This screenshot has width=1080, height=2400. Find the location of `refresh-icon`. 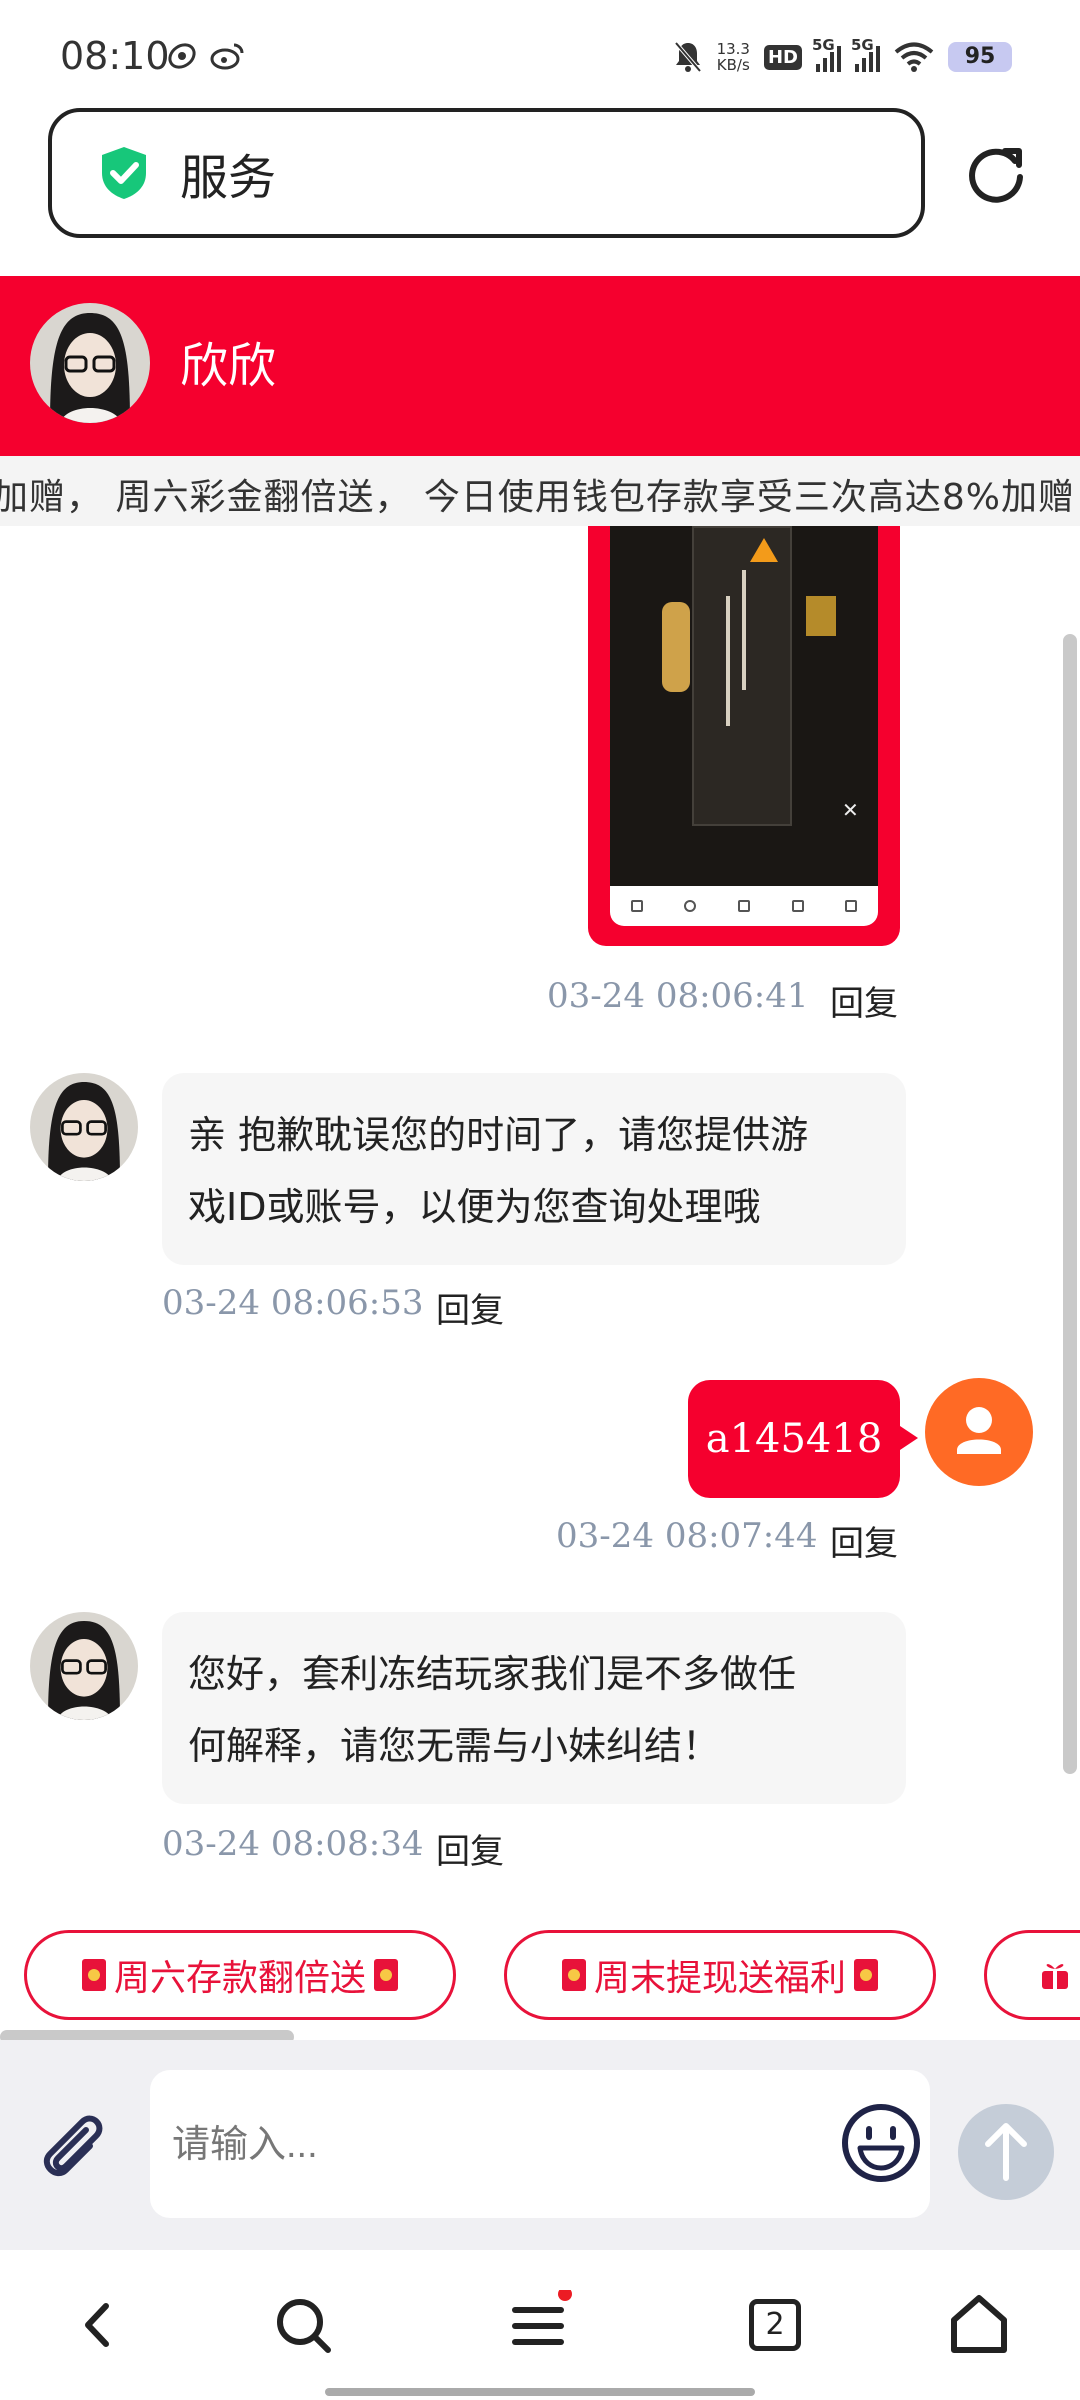

refresh-icon is located at coordinates (996, 174).